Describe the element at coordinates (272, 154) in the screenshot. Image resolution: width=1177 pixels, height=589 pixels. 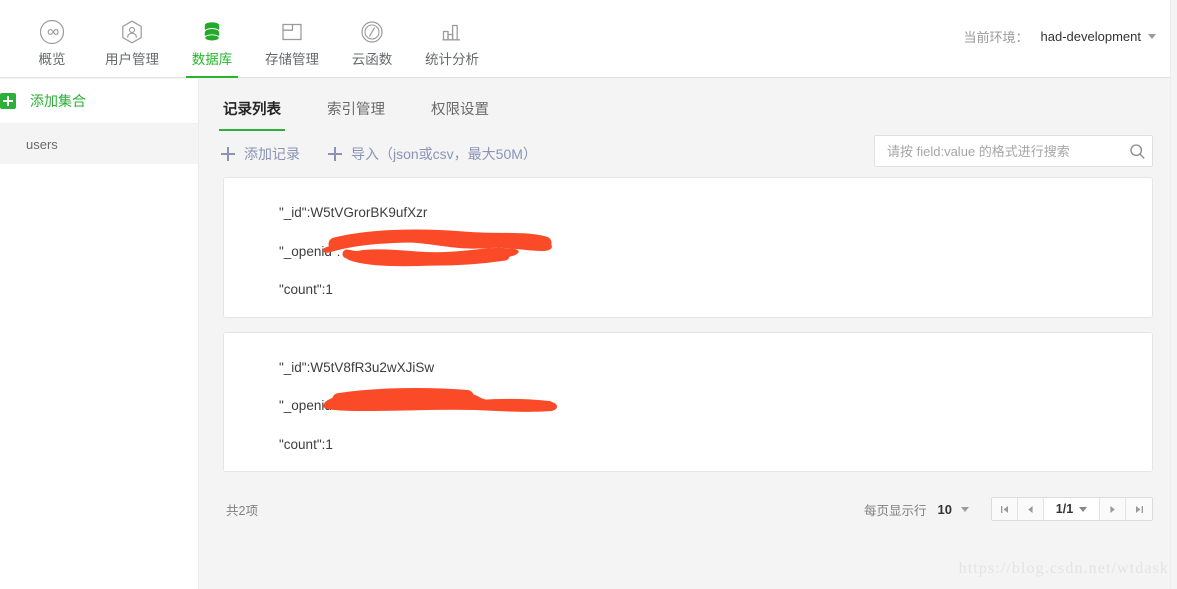
I see `add-record-label: 添加记录` at that location.